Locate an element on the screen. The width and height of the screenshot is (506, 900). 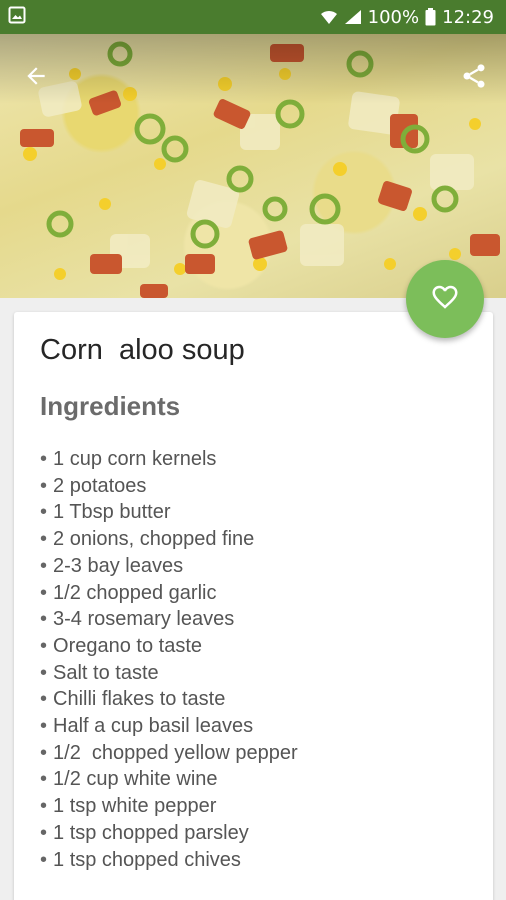
ingredient-item: 2-3 bay leaves is located at coordinates (253, 566).